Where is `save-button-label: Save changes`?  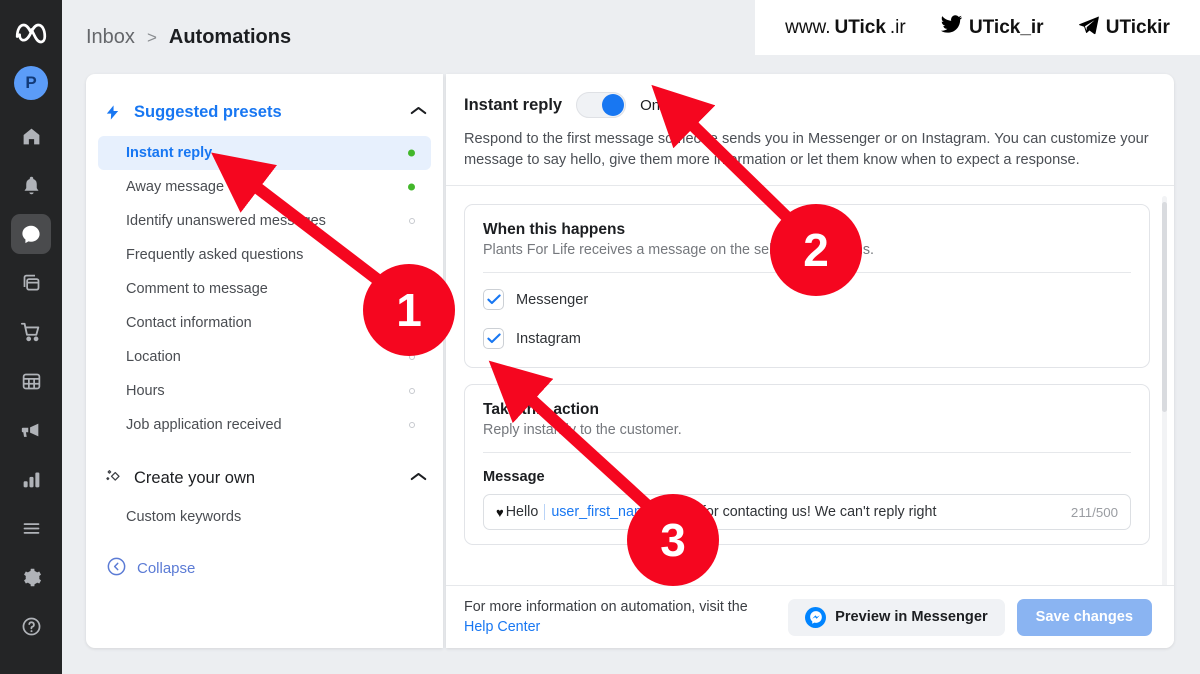
save-button-label: Save changes is located at coordinates (1084, 617).